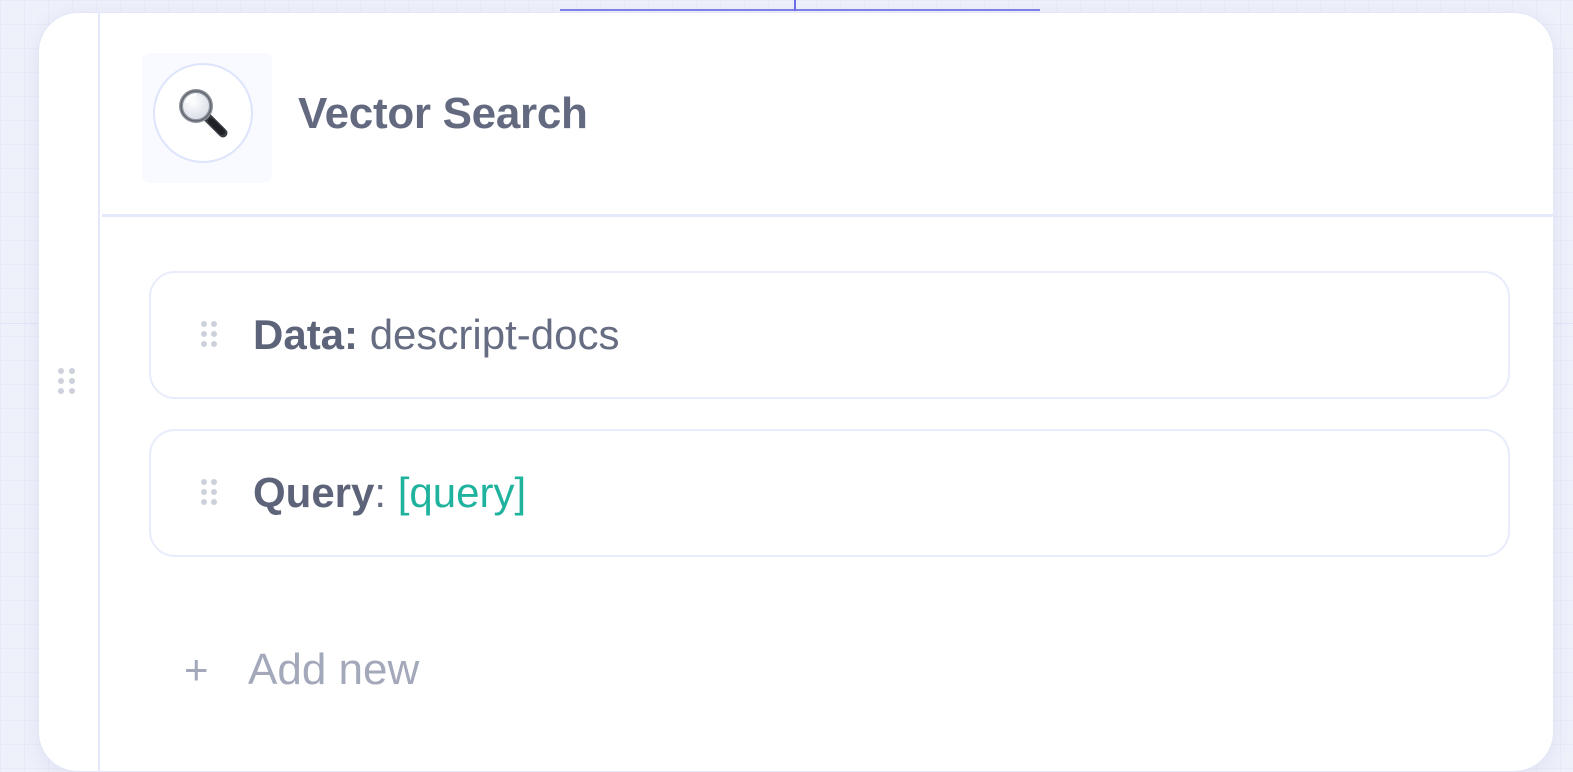  I want to click on node-icon-tile, so click(207, 118).